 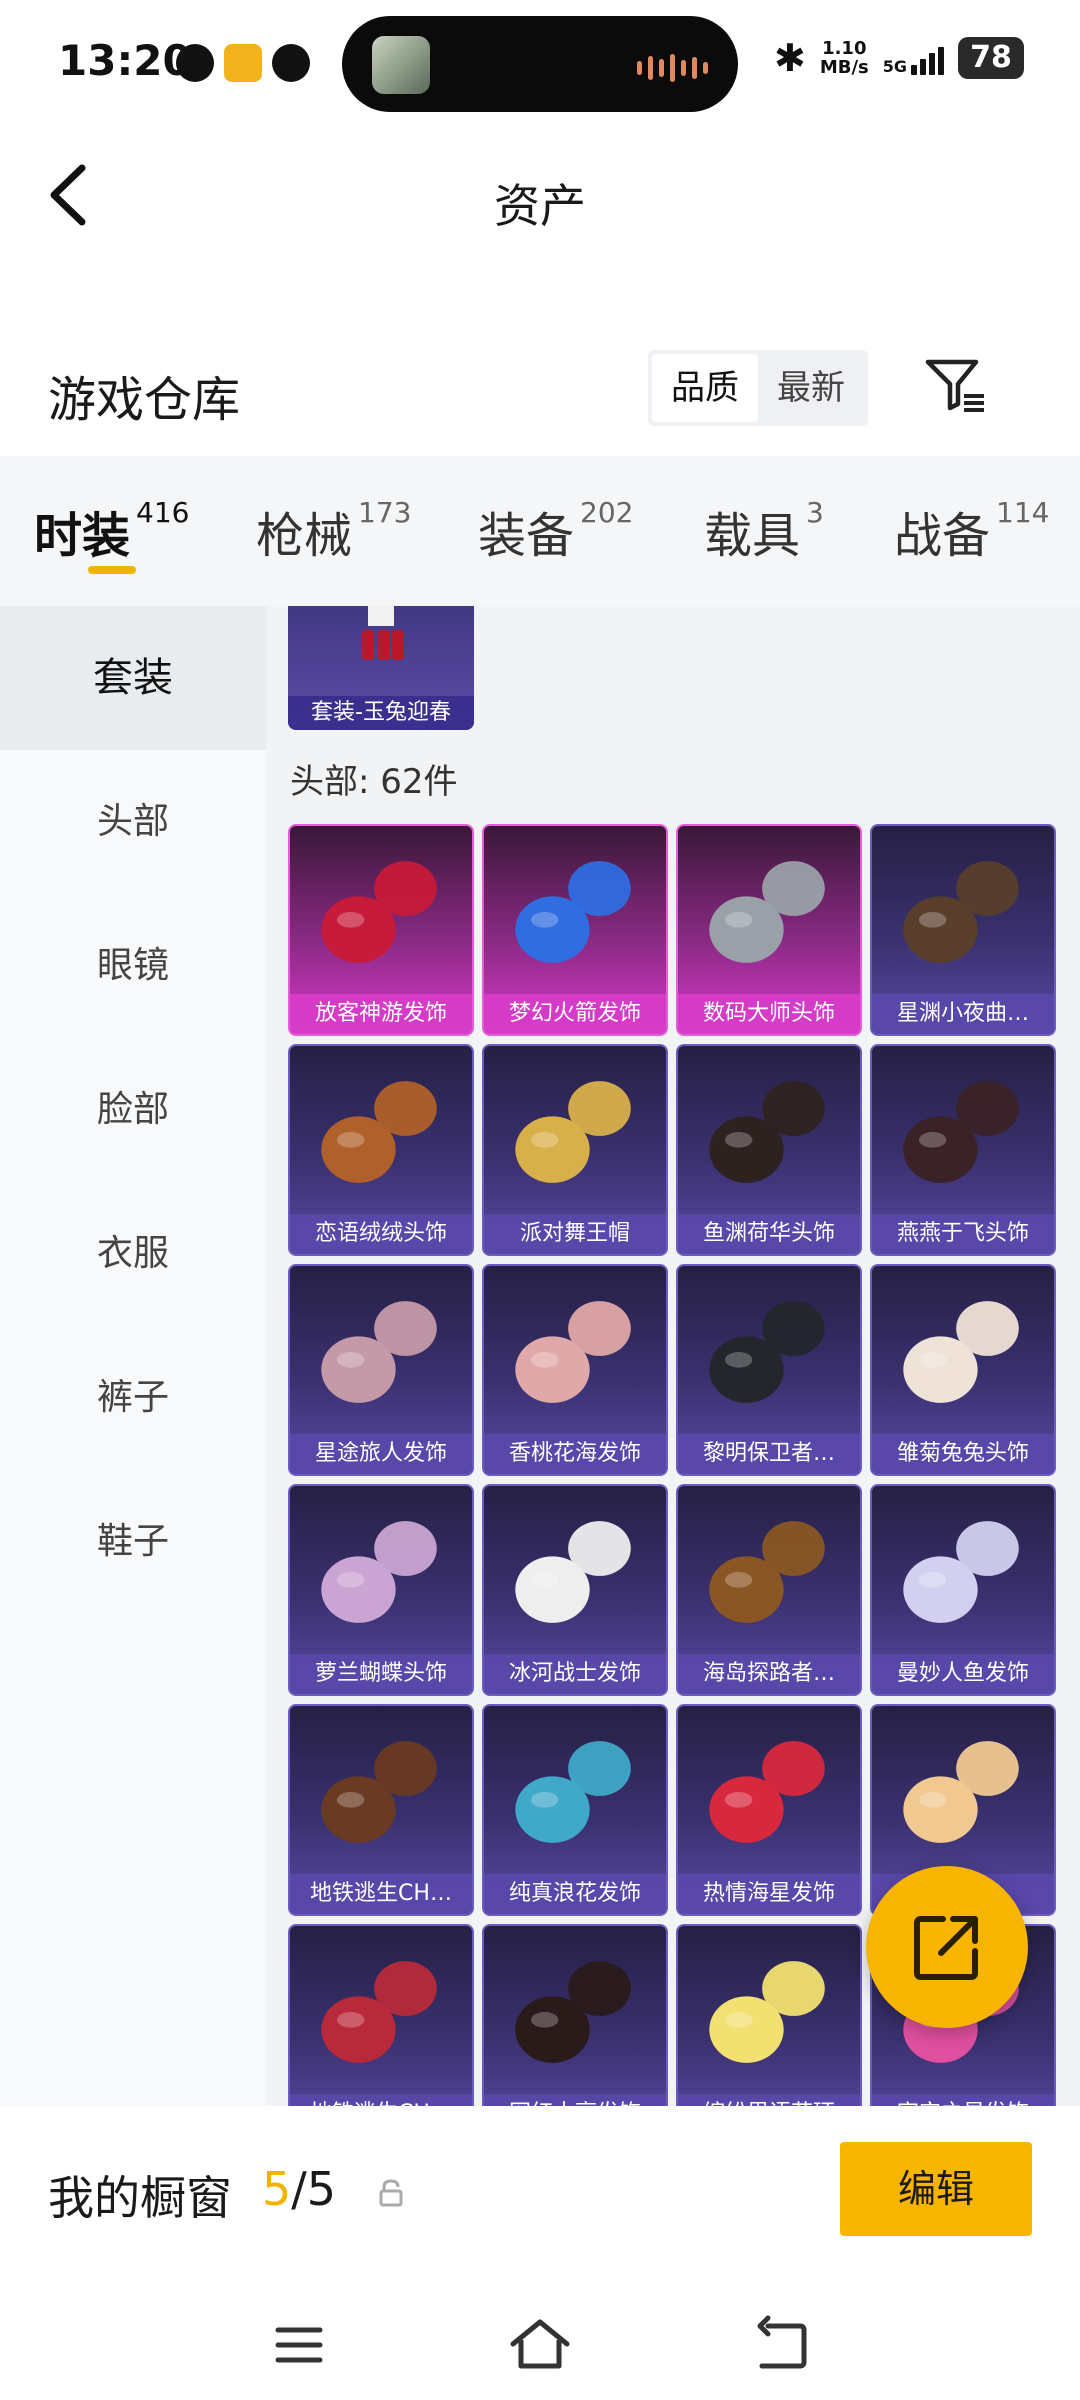 I want to click on item-card-label: 梦幻火箭发饰, so click(x=575, y=1014).